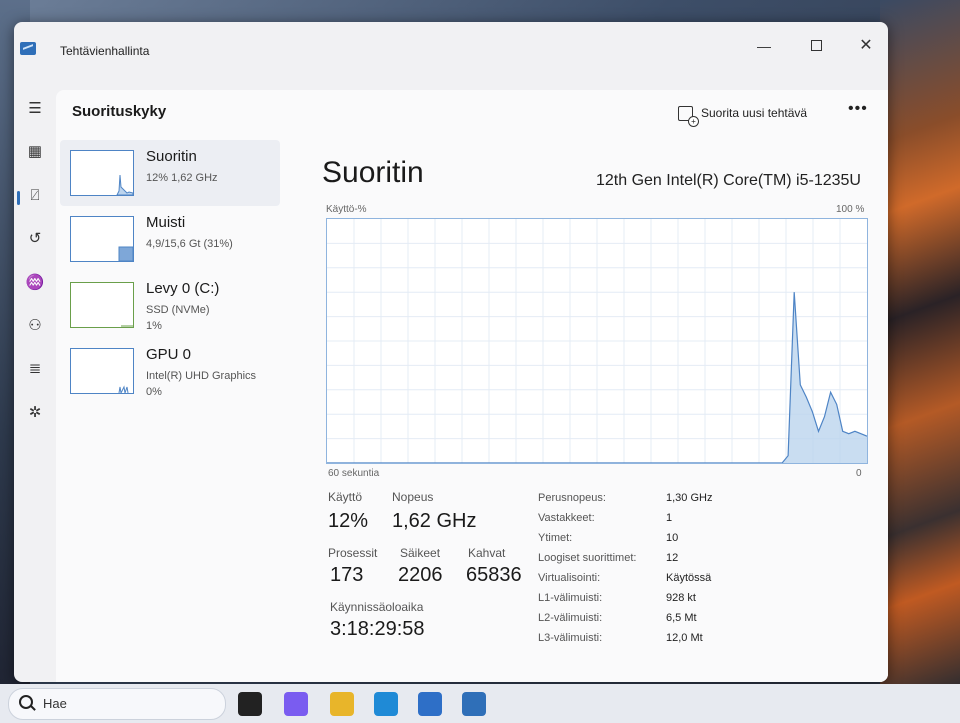 This screenshot has width=960, height=723. Describe the element at coordinates (347, 575) in the screenshot. I see `processes-value: 173` at that location.